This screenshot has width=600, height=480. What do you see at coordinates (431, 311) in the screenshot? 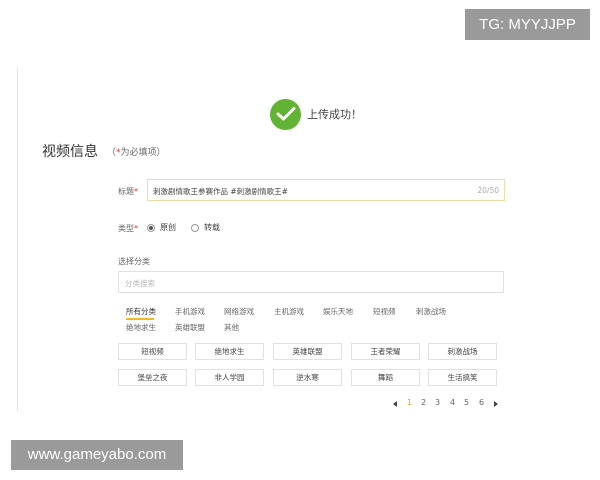
I see `tab-pubg-mobile: 刺激战场` at bounding box center [431, 311].